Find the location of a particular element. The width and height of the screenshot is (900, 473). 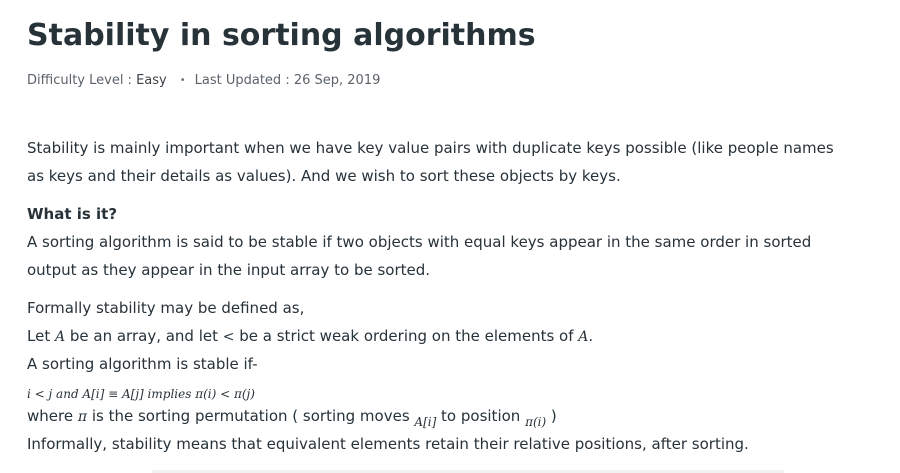

article-title: Stability in sorting algorithms is located at coordinates (281, 35).